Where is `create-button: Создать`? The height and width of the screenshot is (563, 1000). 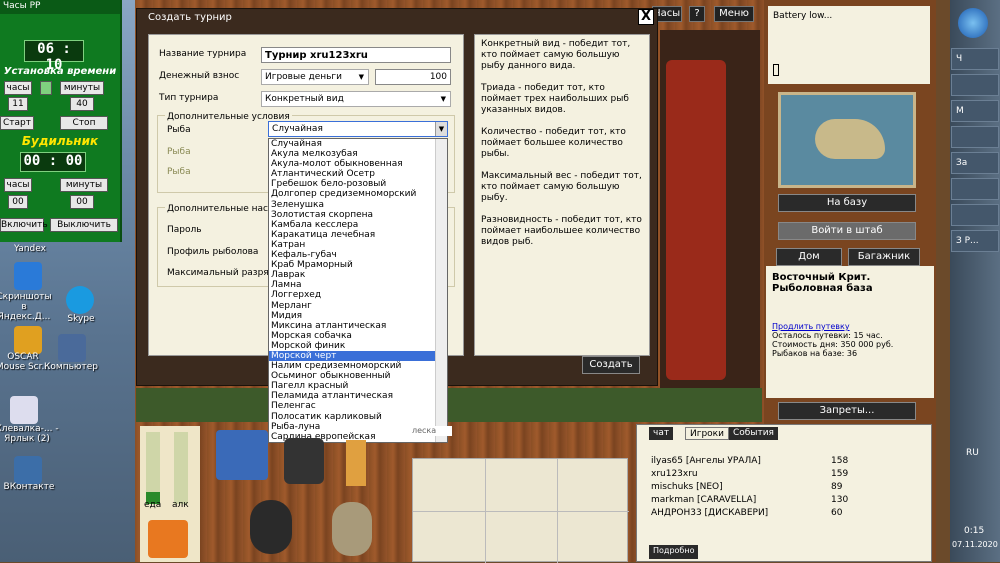
create-button: Создать is located at coordinates (611, 365).